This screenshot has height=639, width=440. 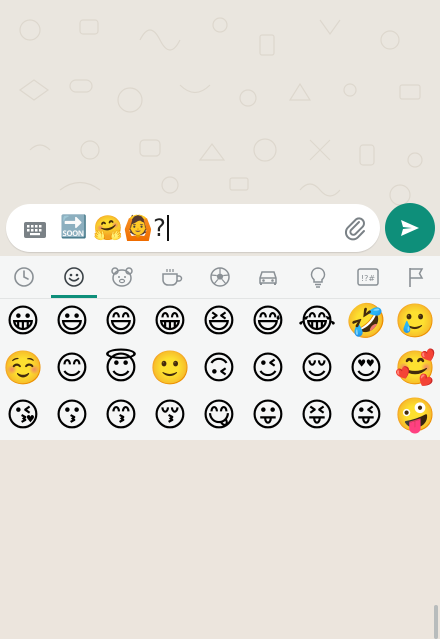 What do you see at coordinates (415, 368) in the screenshot?
I see `emoji-smiling-hearts: 🥰` at bounding box center [415, 368].